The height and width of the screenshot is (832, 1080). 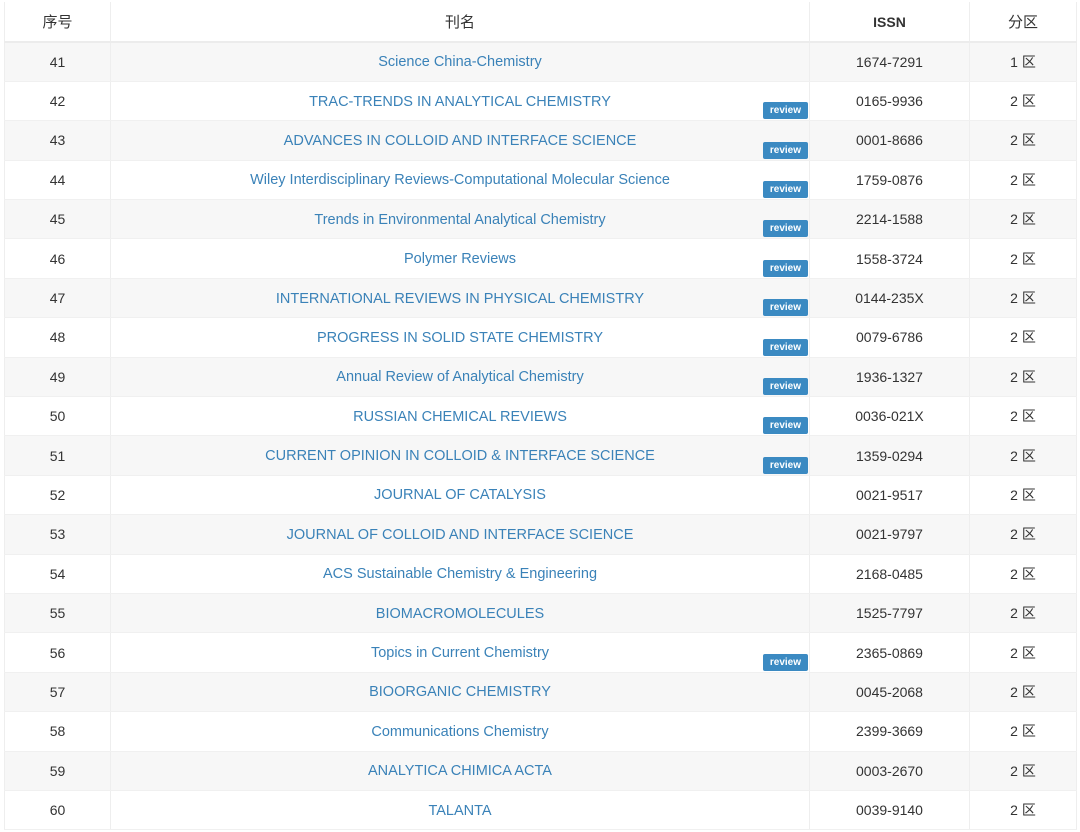 I want to click on journal-name-link: RUSSIAN CHEMICAL REVIEWS, so click(x=460, y=417).